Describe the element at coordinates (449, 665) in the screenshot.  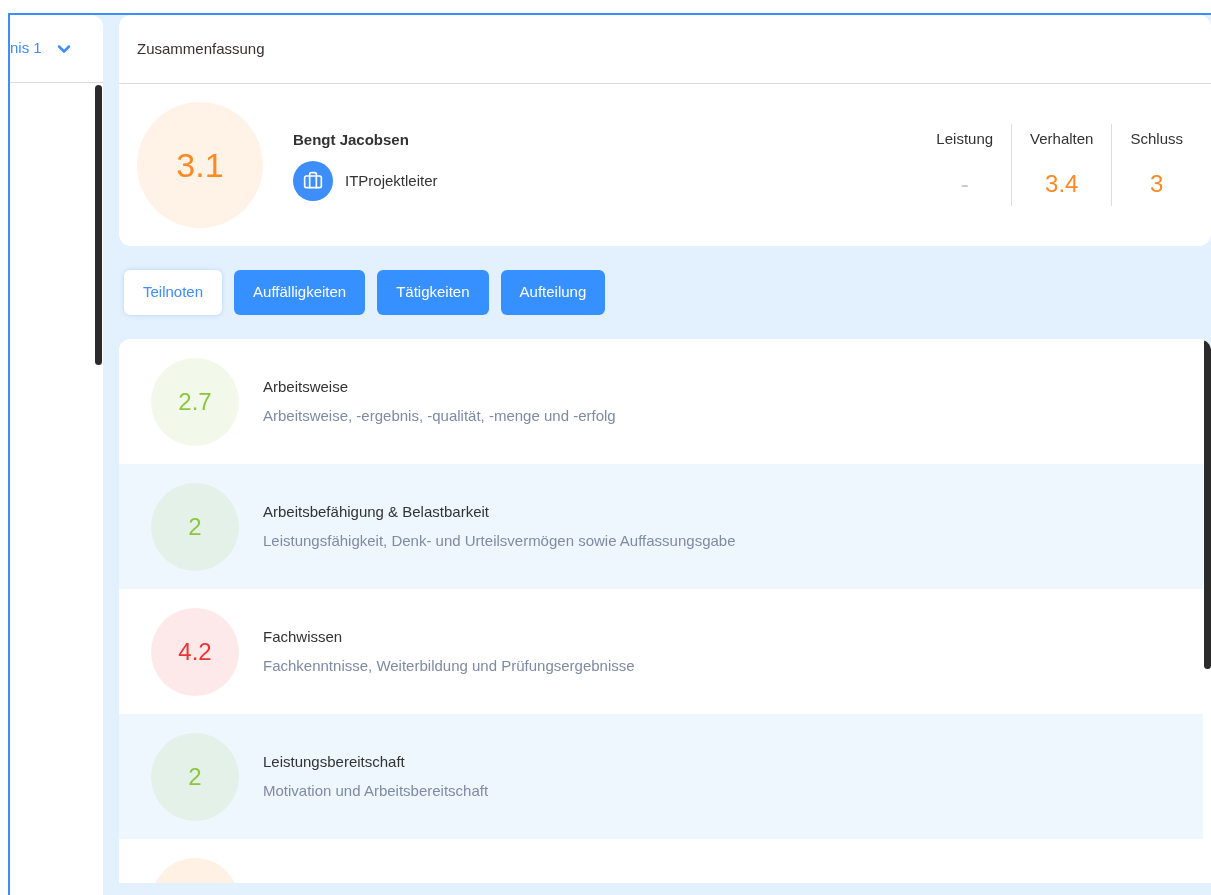
I see `criterion-description: Fachkenntnisse, Weiterbildung und Prüfungsergebnisse` at that location.